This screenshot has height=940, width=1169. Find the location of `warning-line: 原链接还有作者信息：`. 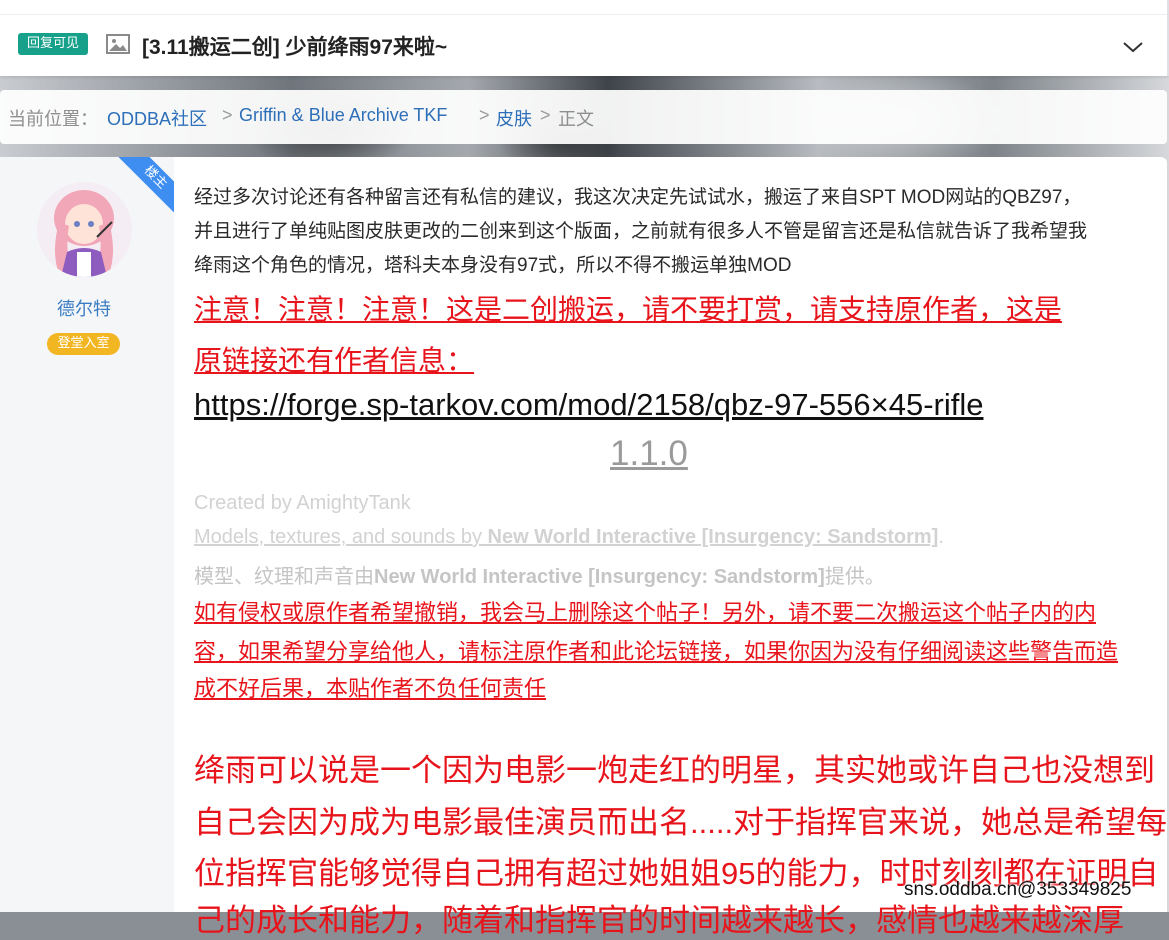

warning-line: 原链接还有作者信息： is located at coordinates (334, 360).